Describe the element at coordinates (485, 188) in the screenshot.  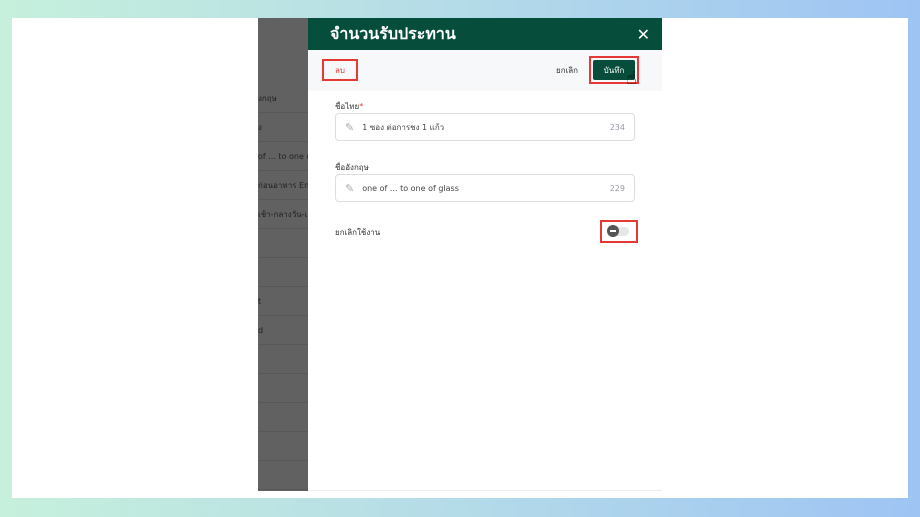
I see `english-name-input: ✎ one of ... to one of glass 229` at that location.